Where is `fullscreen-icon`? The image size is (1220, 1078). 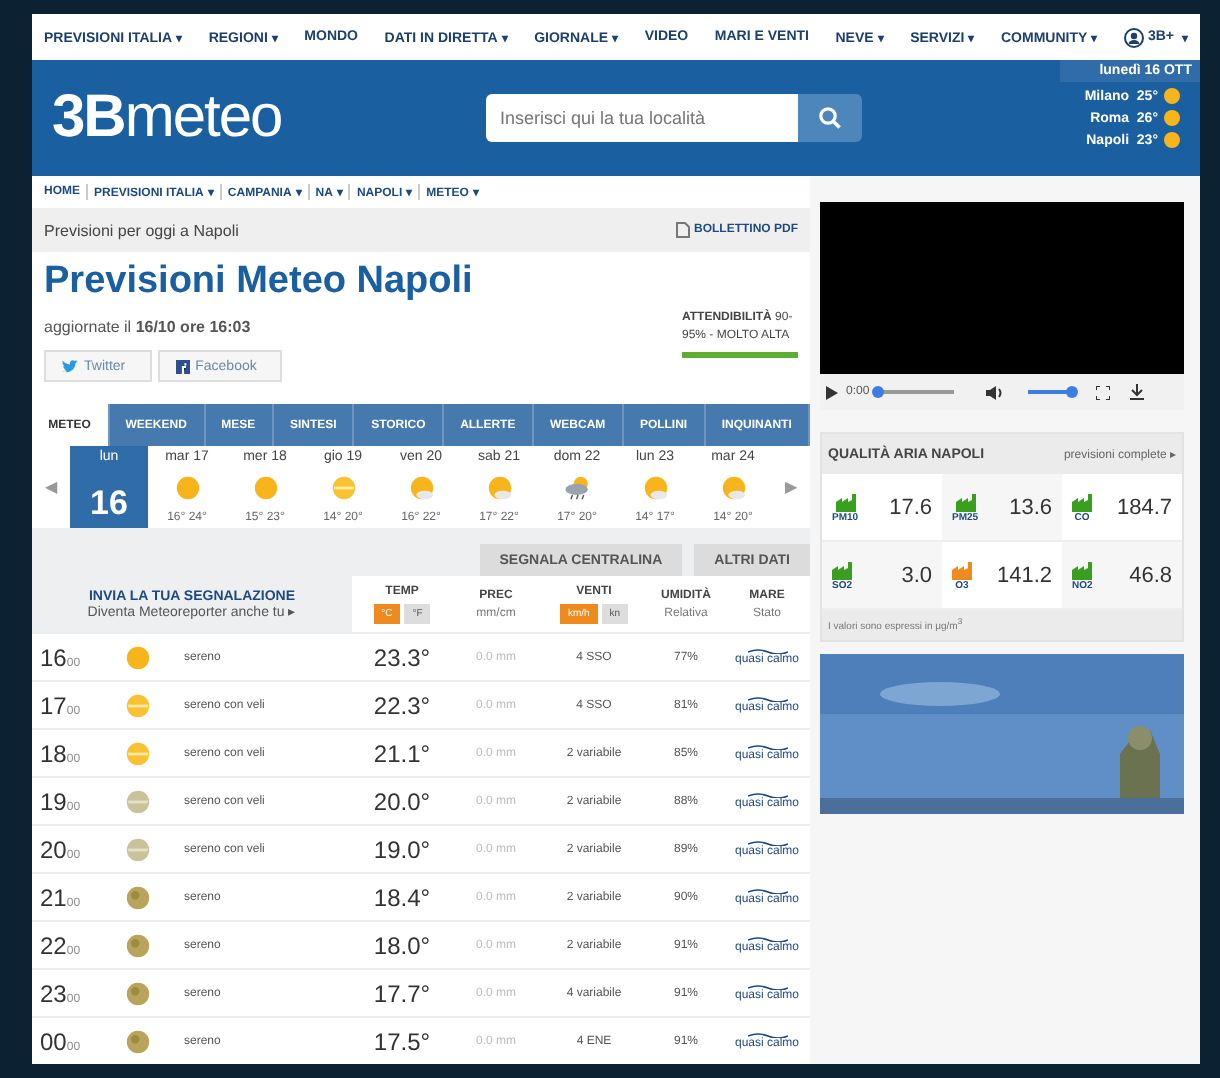 fullscreen-icon is located at coordinates (1102, 392).